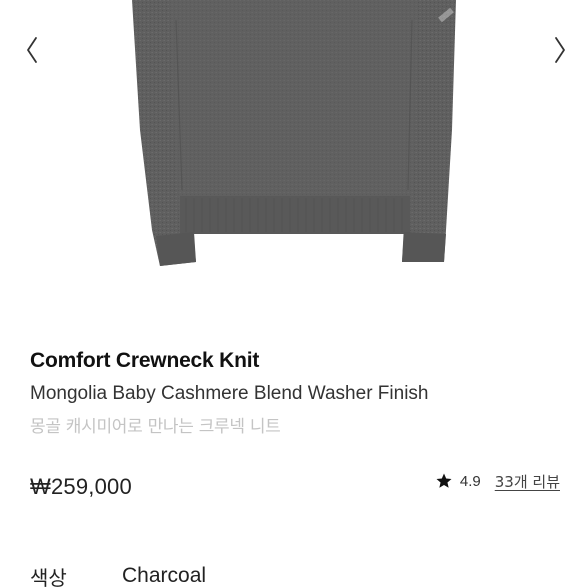 Image resolution: width=588 pixels, height=588 pixels. I want to click on rating-score: 4.9, so click(470, 481).